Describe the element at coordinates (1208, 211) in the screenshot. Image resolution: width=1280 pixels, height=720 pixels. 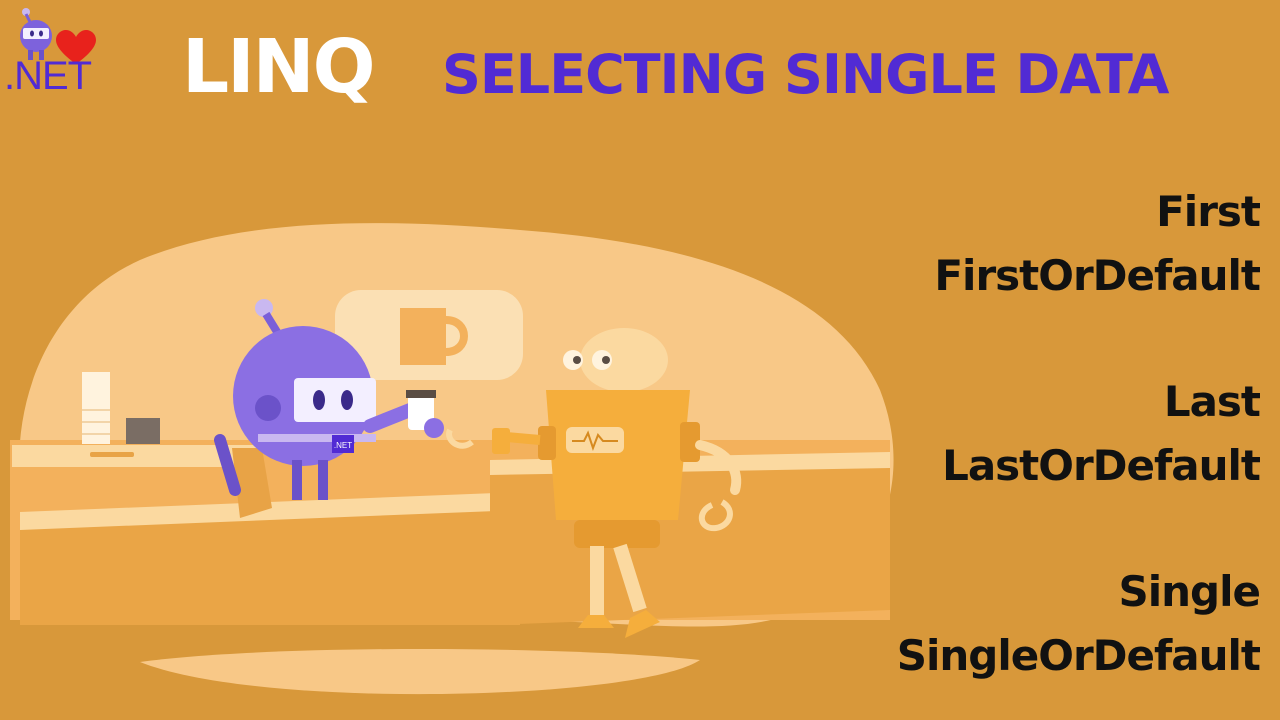
I see `method-first: First` at that location.